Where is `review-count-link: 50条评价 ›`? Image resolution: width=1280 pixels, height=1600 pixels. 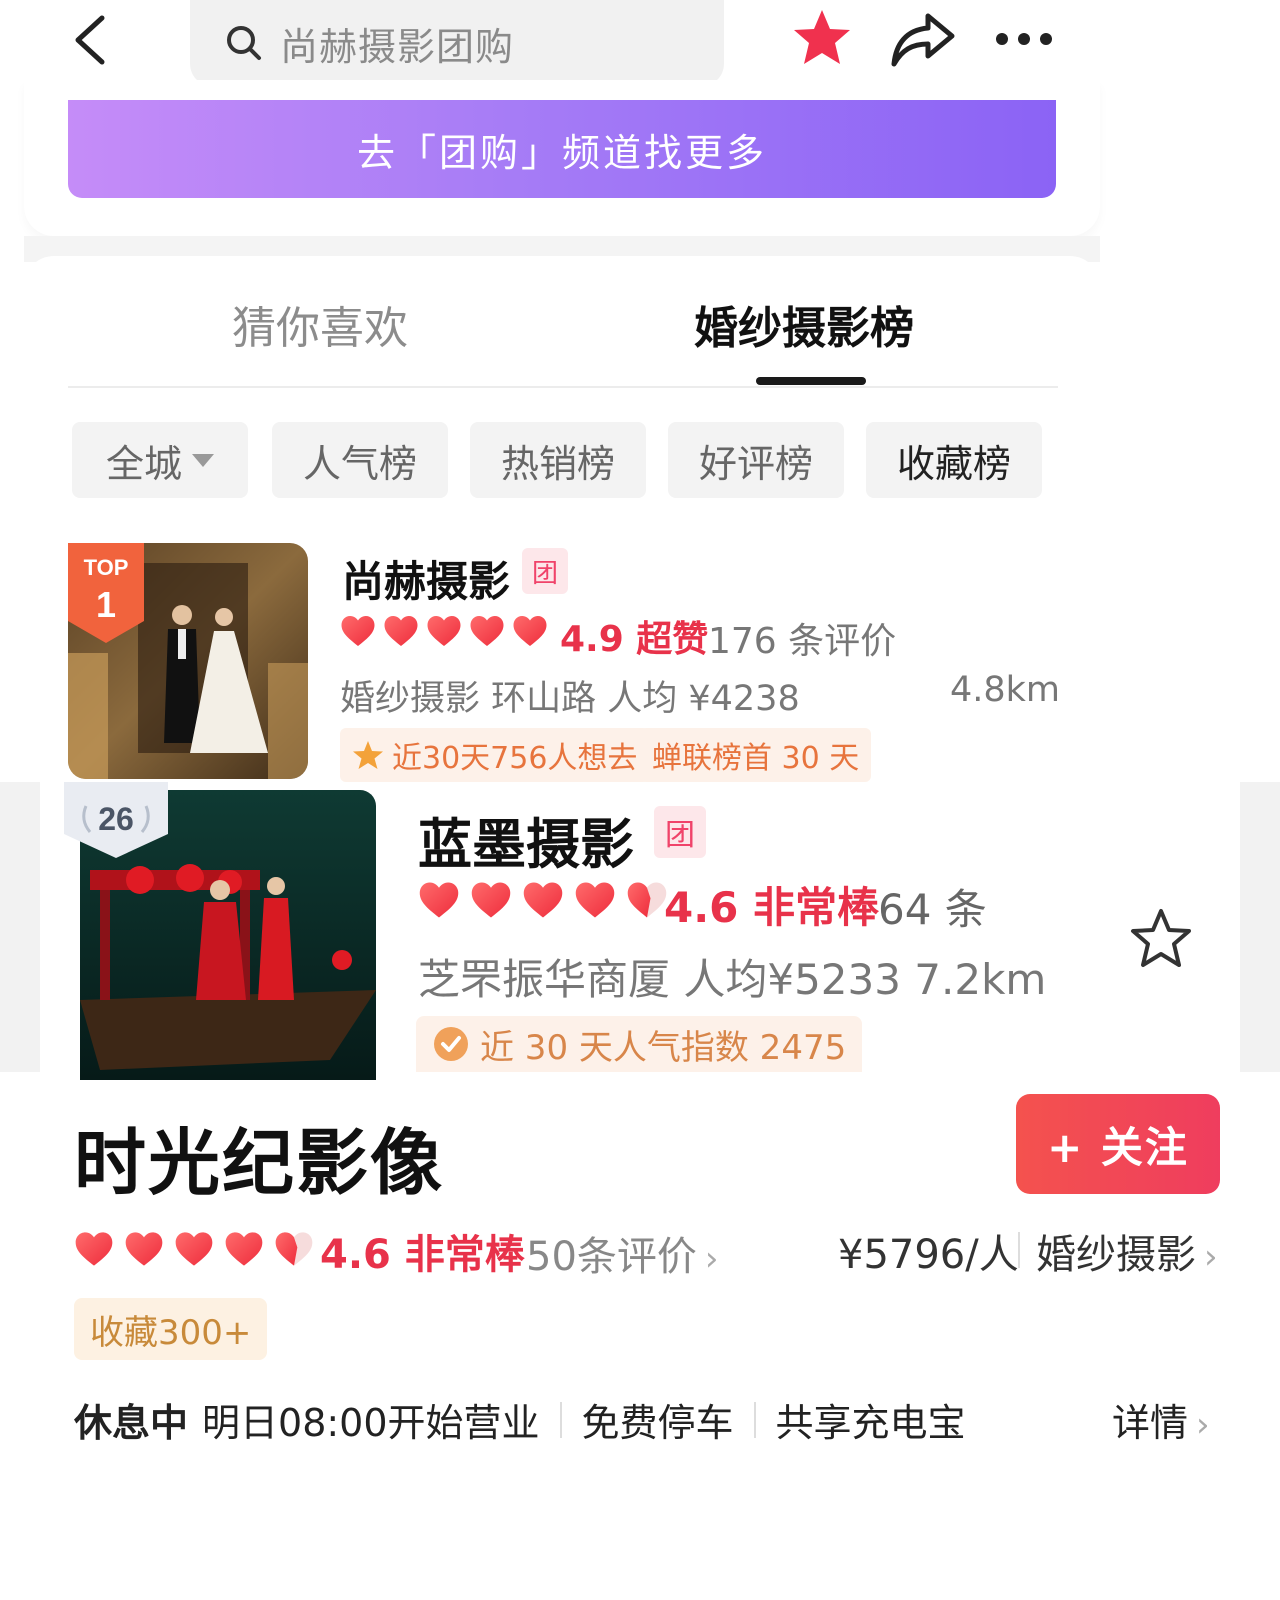 review-count-link: 50条评价 › is located at coordinates (622, 1253).